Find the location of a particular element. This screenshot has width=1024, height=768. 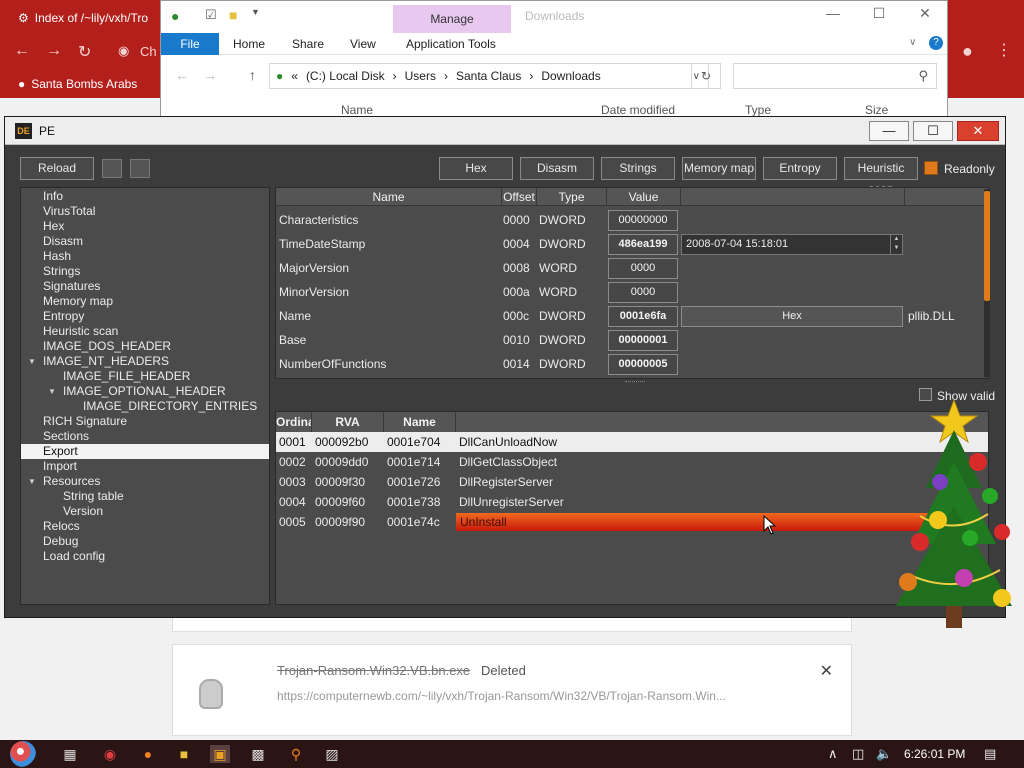

tree-item: Export is located at coordinates (145, 451).